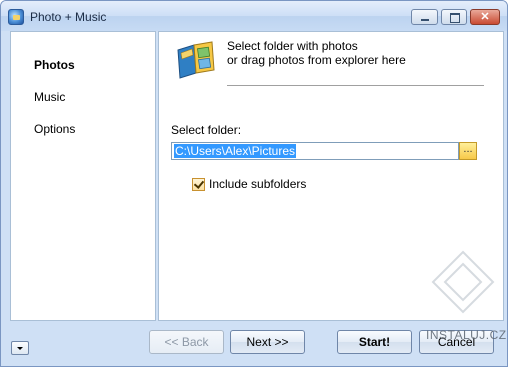 This screenshot has width=508, height=367. I want to click on size-grip-decoration, so click(463, 282).